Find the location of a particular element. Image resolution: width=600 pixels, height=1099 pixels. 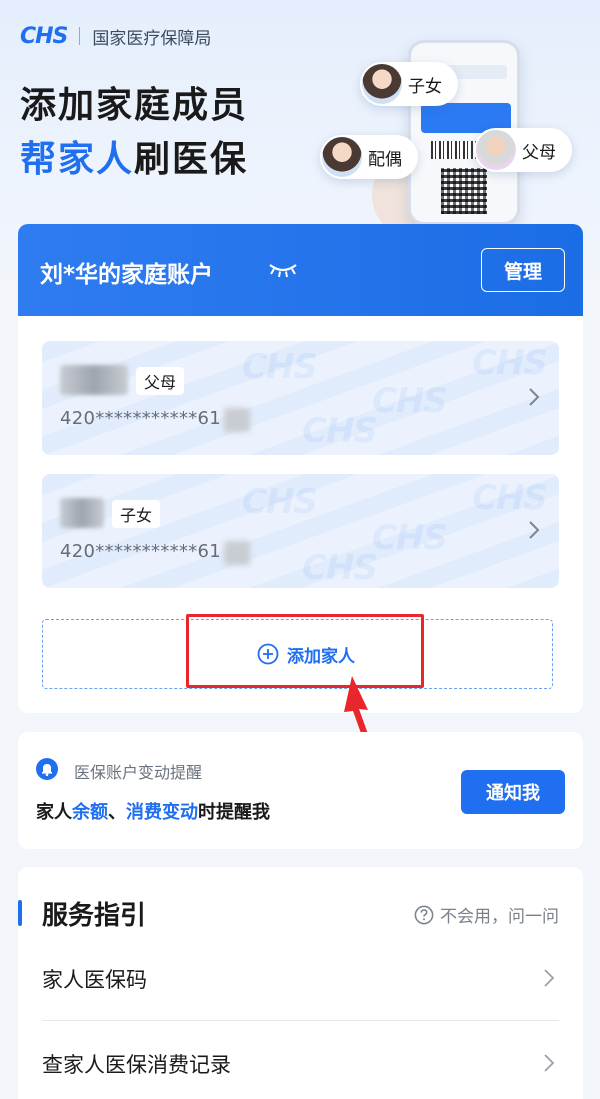

hero-title-line1: 添加家庭成员 is located at coordinates (134, 105).